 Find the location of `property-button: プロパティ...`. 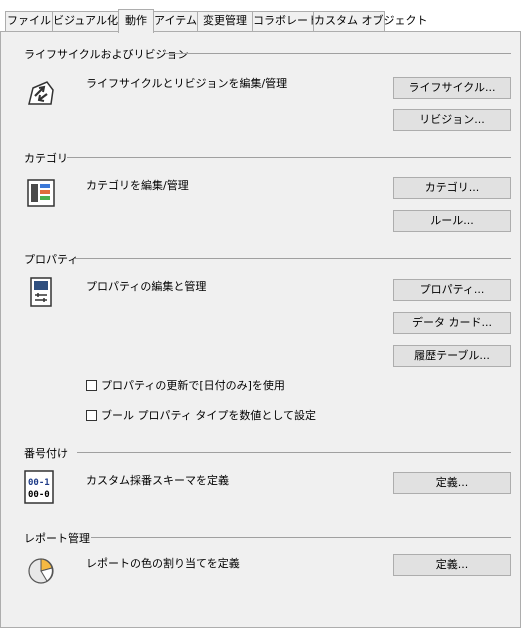

property-button: プロパティ... is located at coordinates (452, 290).